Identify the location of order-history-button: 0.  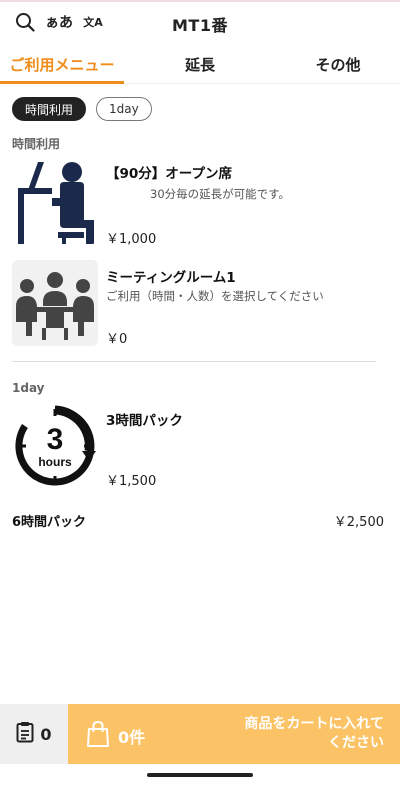
(34, 734).